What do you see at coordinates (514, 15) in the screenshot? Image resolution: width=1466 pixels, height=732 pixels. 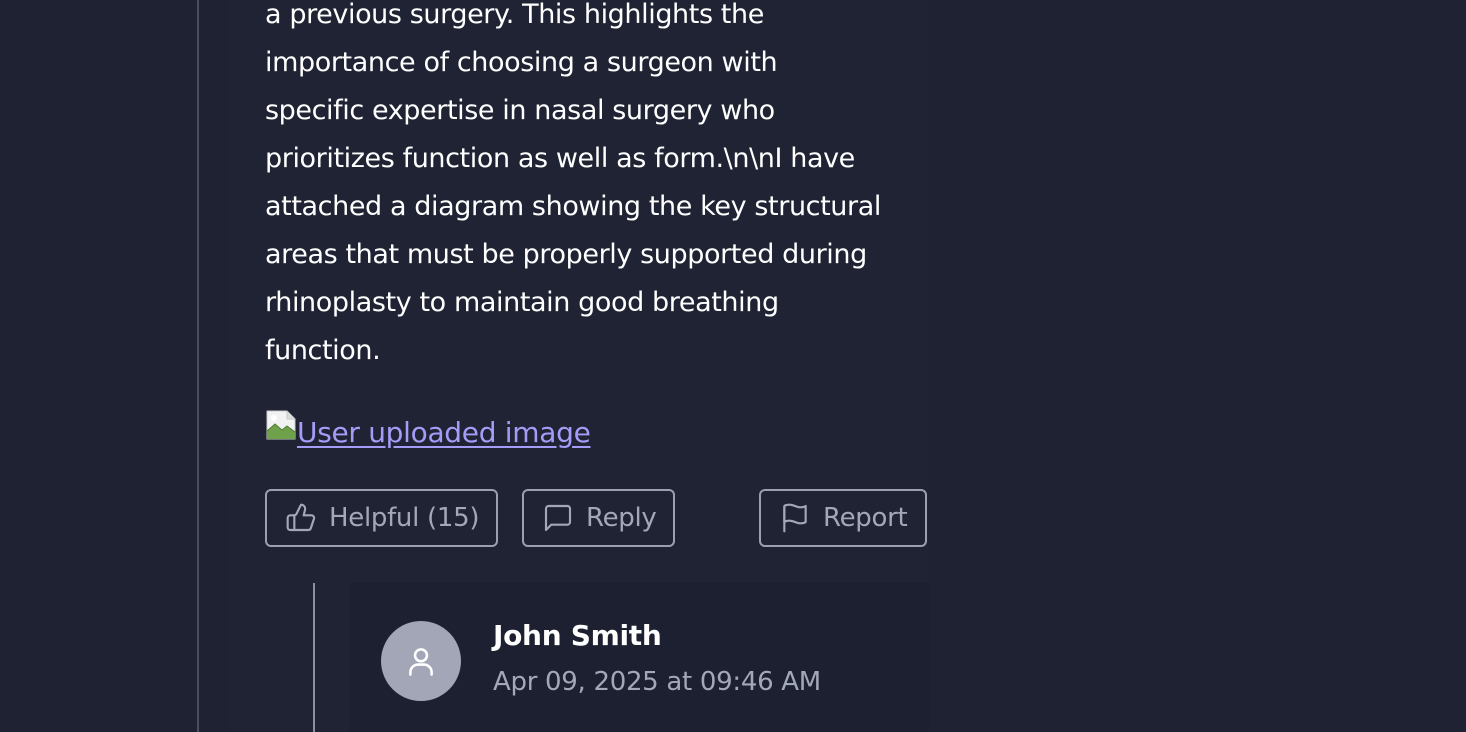 I see `comment-body-line: a previous surgery. This highlights the` at bounding box center [514, 15].